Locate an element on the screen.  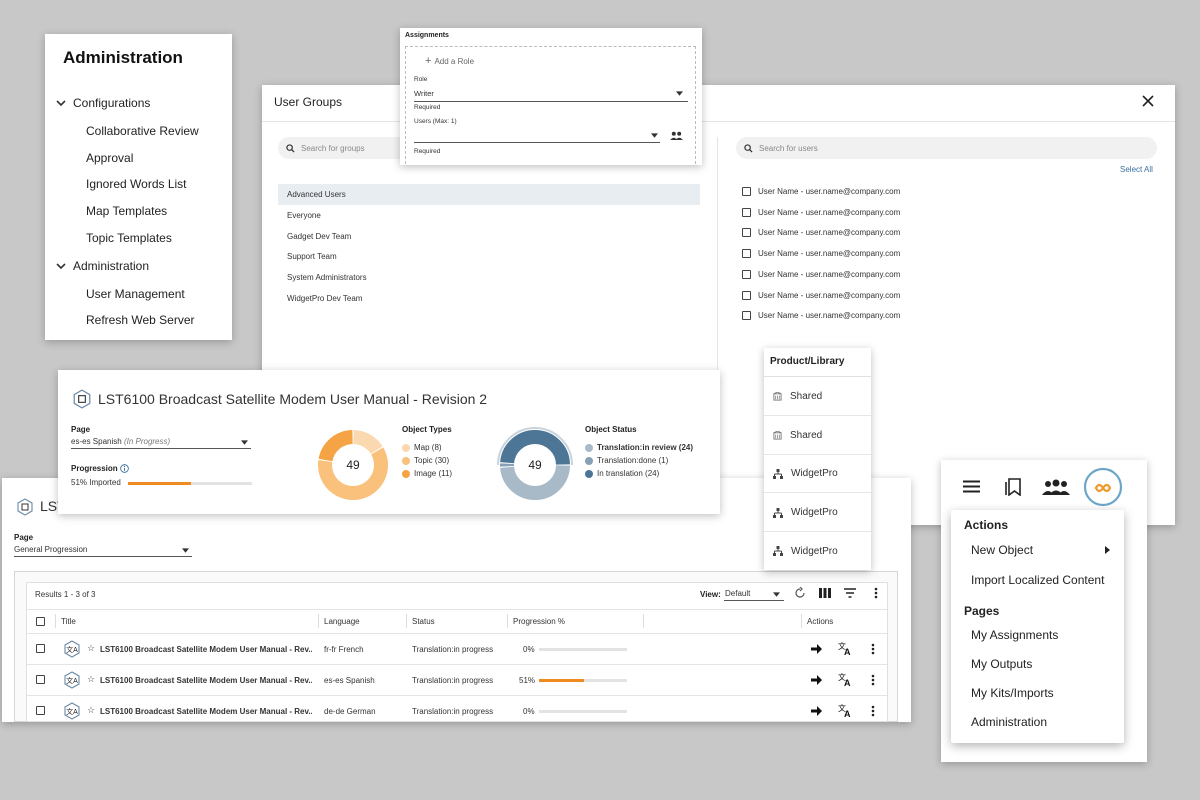
info-icon is located at coordinates (124, 468).